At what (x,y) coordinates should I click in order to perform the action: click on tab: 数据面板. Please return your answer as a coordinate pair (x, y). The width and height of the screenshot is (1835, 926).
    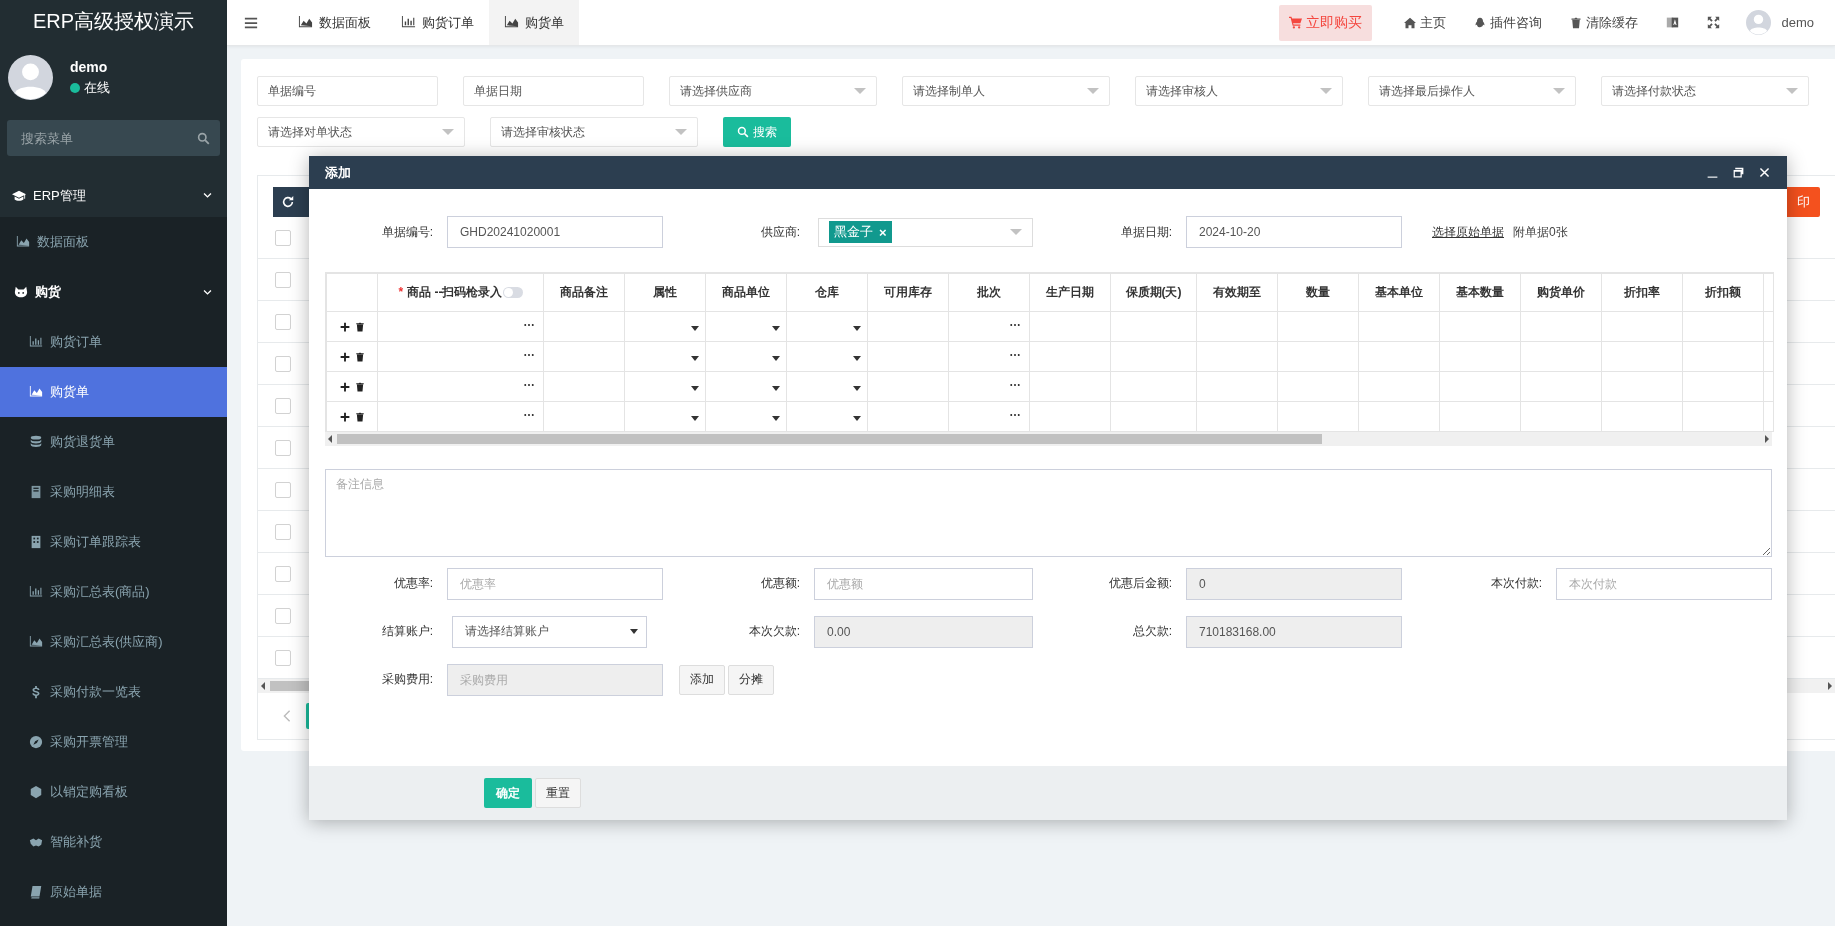
    Looking at the image, I should click on (334, 22).